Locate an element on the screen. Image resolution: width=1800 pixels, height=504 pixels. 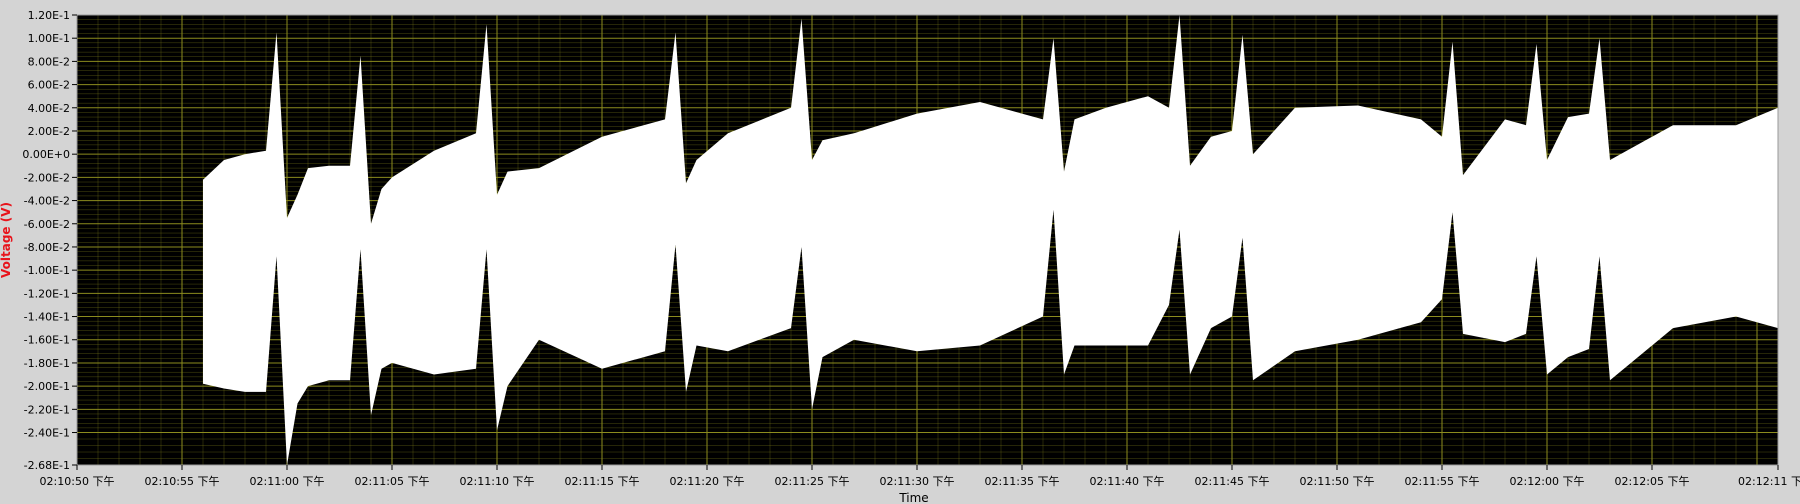
x-tick-label: 02:11:10 下午 is located at coordinates (497, 481).